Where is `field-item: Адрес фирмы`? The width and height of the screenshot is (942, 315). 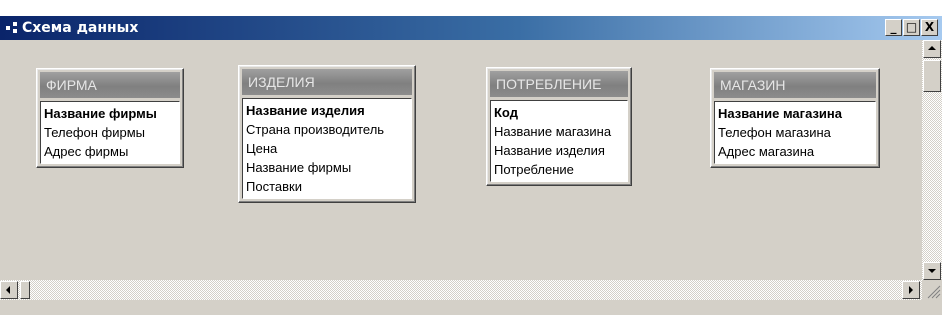 field-item: Адрес фирмы is located at coordinates (110, 151).